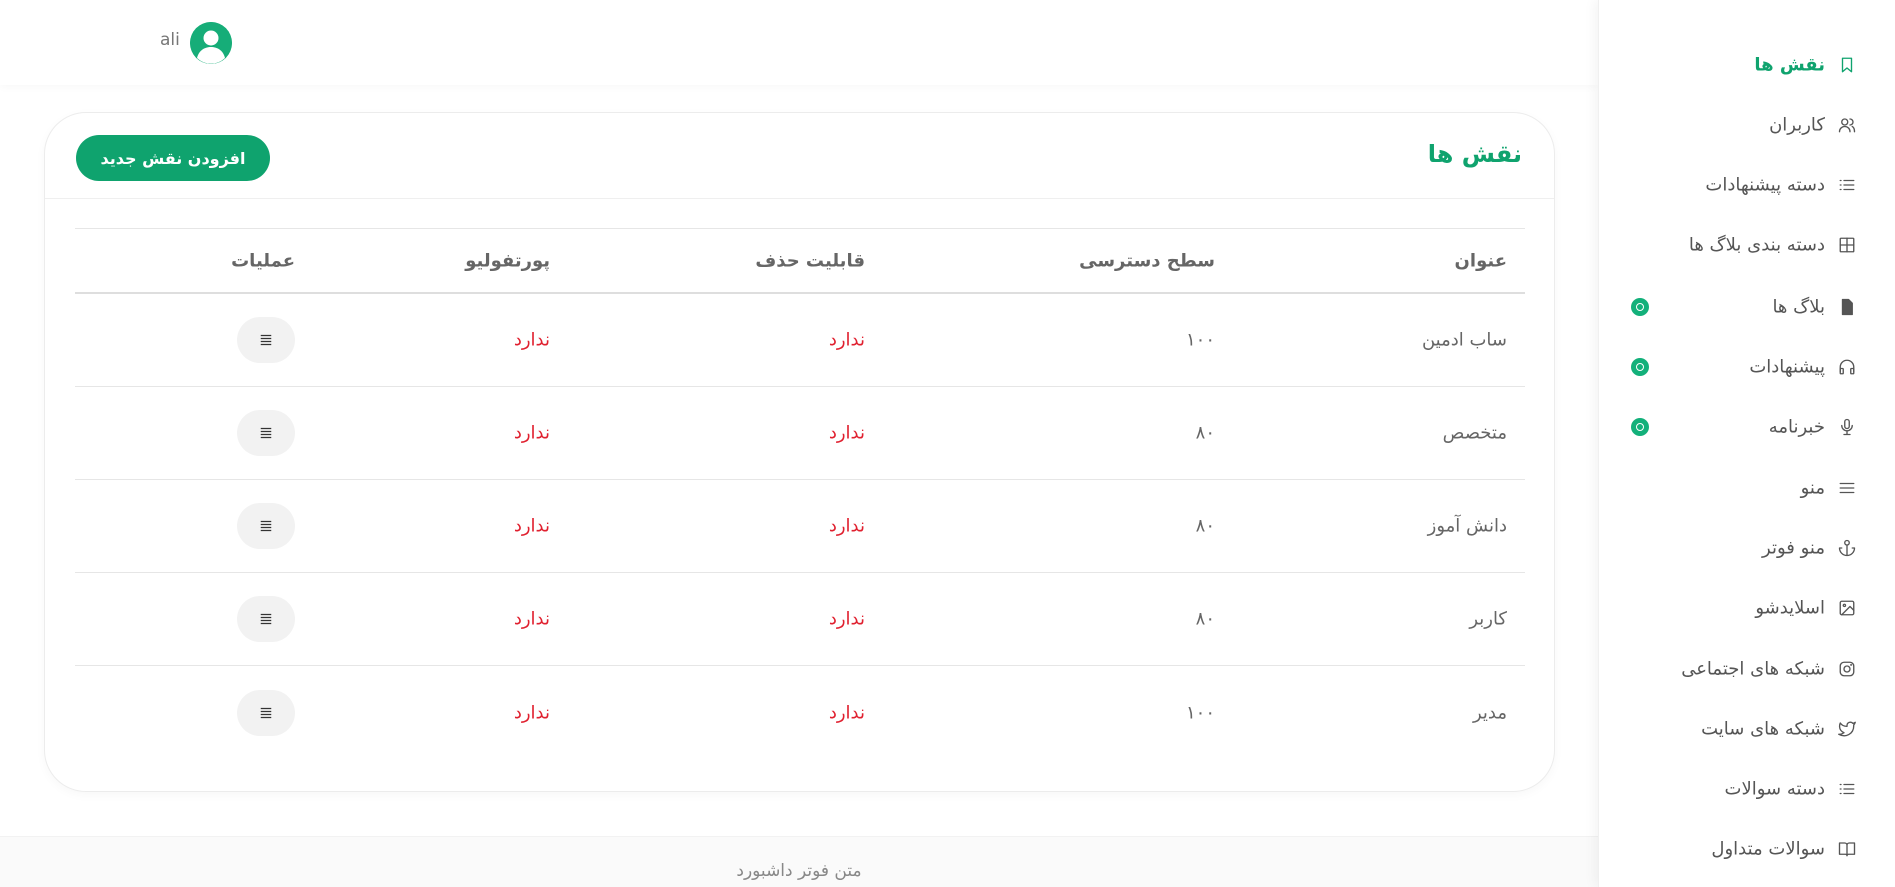 This screenshot has height=887, width=1895. I want to click on sidebar-item-label: منو فوتر, so click(1793, 548).